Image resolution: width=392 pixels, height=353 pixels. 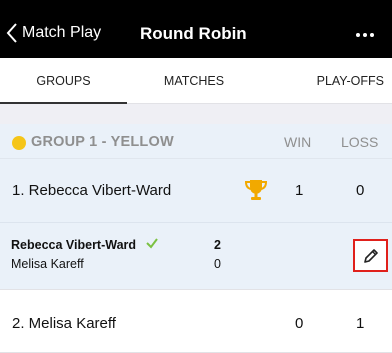 I want to click on player-name: 2. Melisa Kareff, so click(x=64, y=323).